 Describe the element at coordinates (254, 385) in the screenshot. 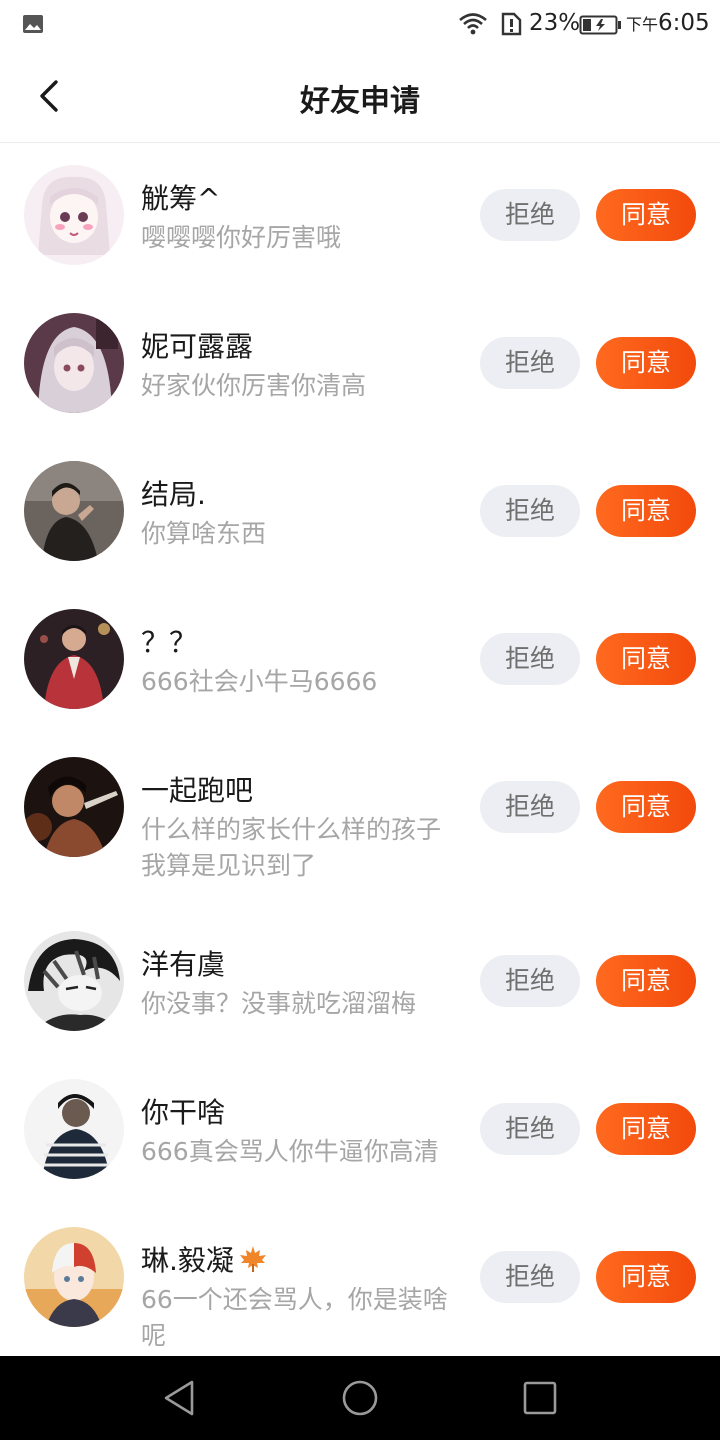

I see `request-message: 好家伙你厉害你清高` at that location.